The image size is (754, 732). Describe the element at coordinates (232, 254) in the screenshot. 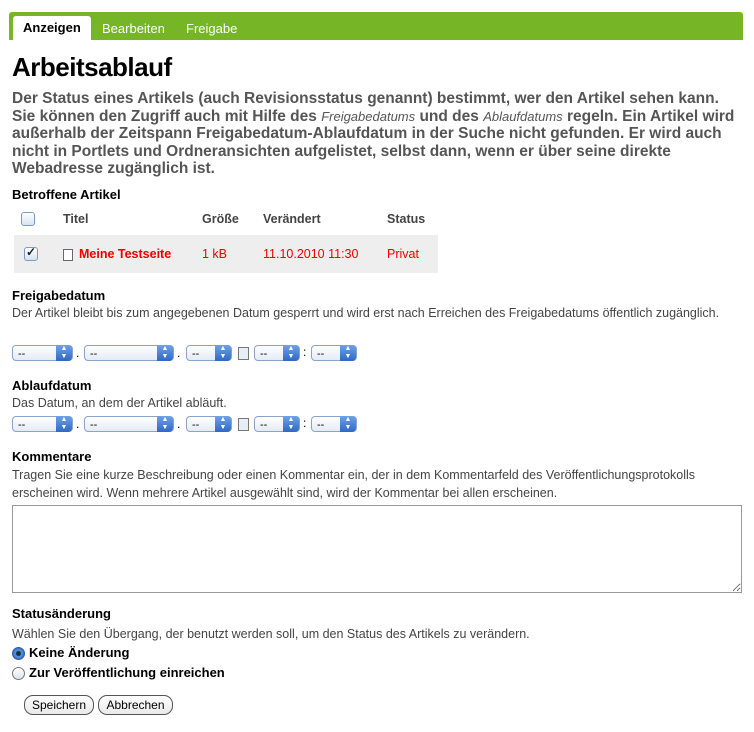

I see `item-size: 1 kB` at that location.